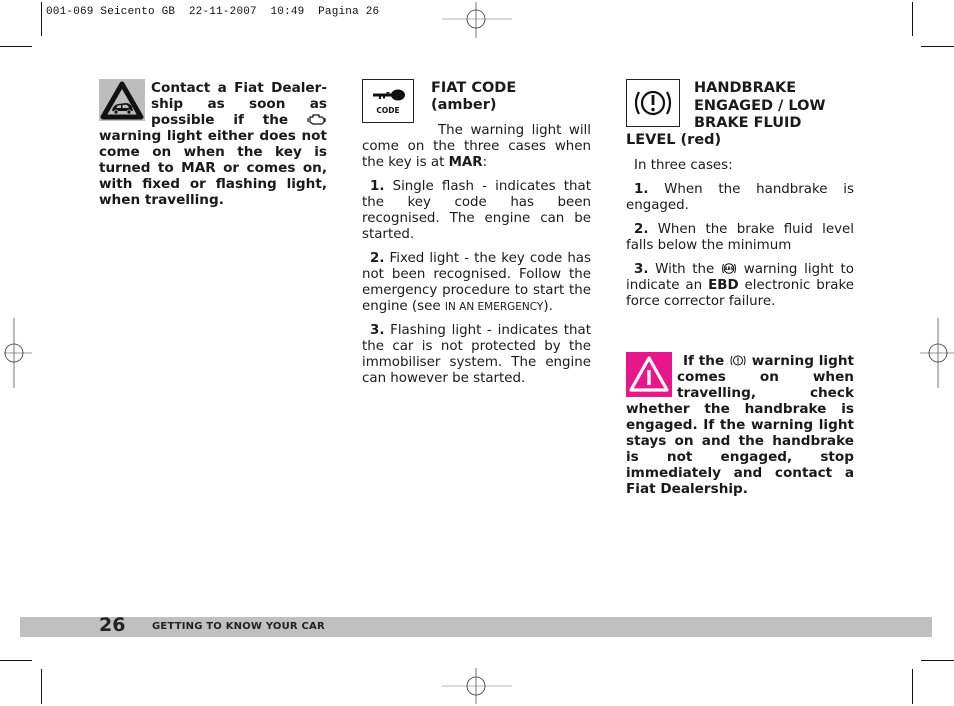 This screenshot has height=706, width=954. I want to click on item-text: With the, so click(685, 269).